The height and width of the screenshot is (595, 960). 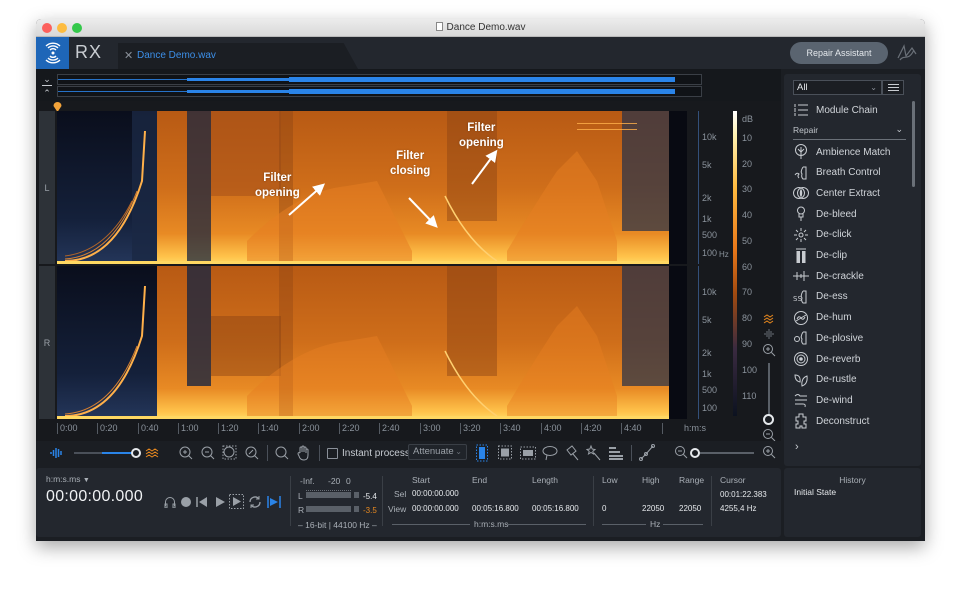 I want to click on gain-envelope-tool-icon, so click(x=647, y=453).